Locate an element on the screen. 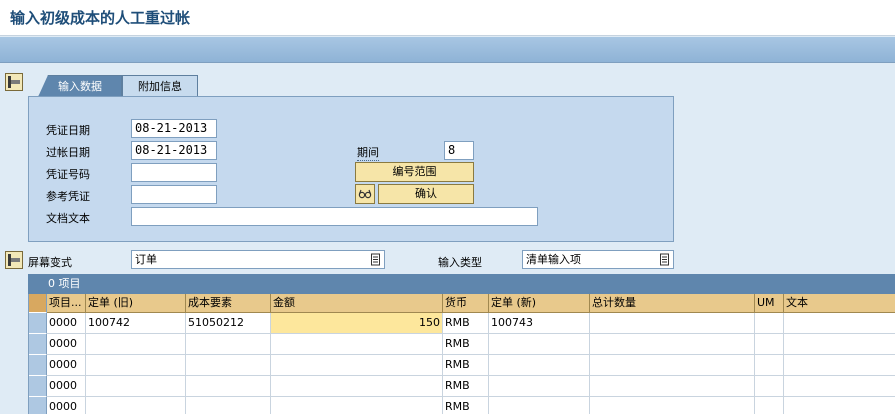 The width and height of the screenshot is (895, 414). screen-variant-value: 订单 is located at coordinates (146, 259).